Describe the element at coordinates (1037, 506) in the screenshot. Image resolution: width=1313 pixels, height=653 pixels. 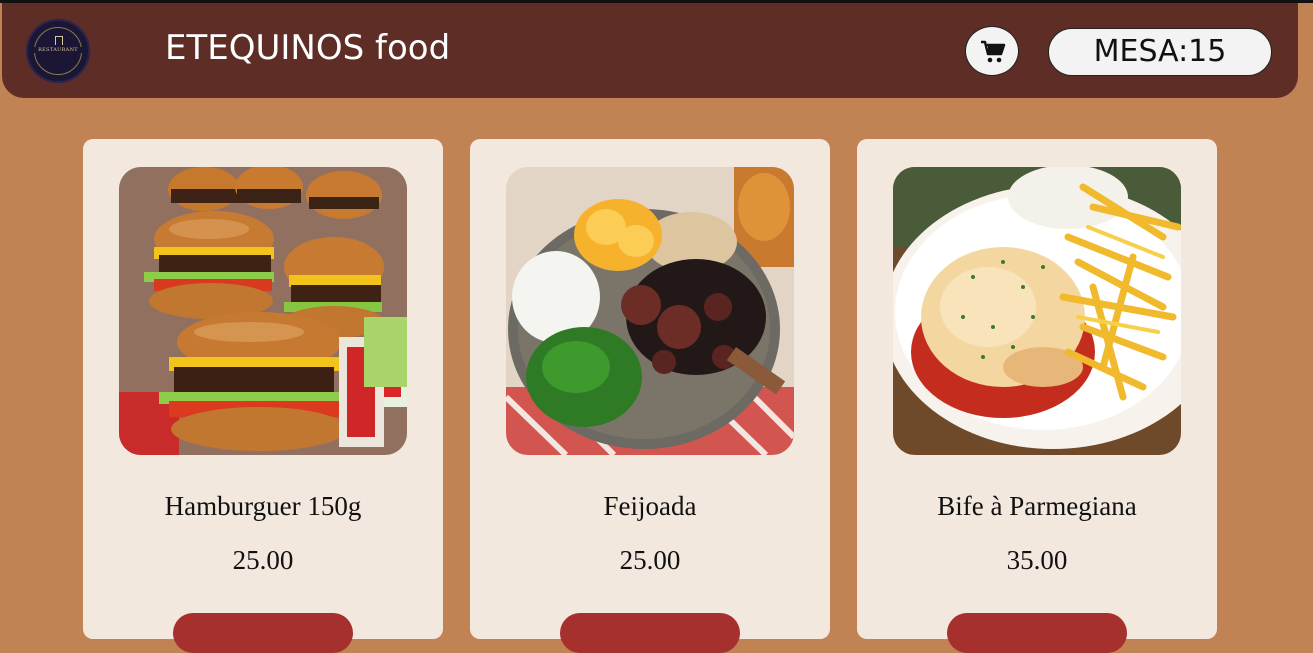
I see `product-name: Bife à Parmegiana` at that location.